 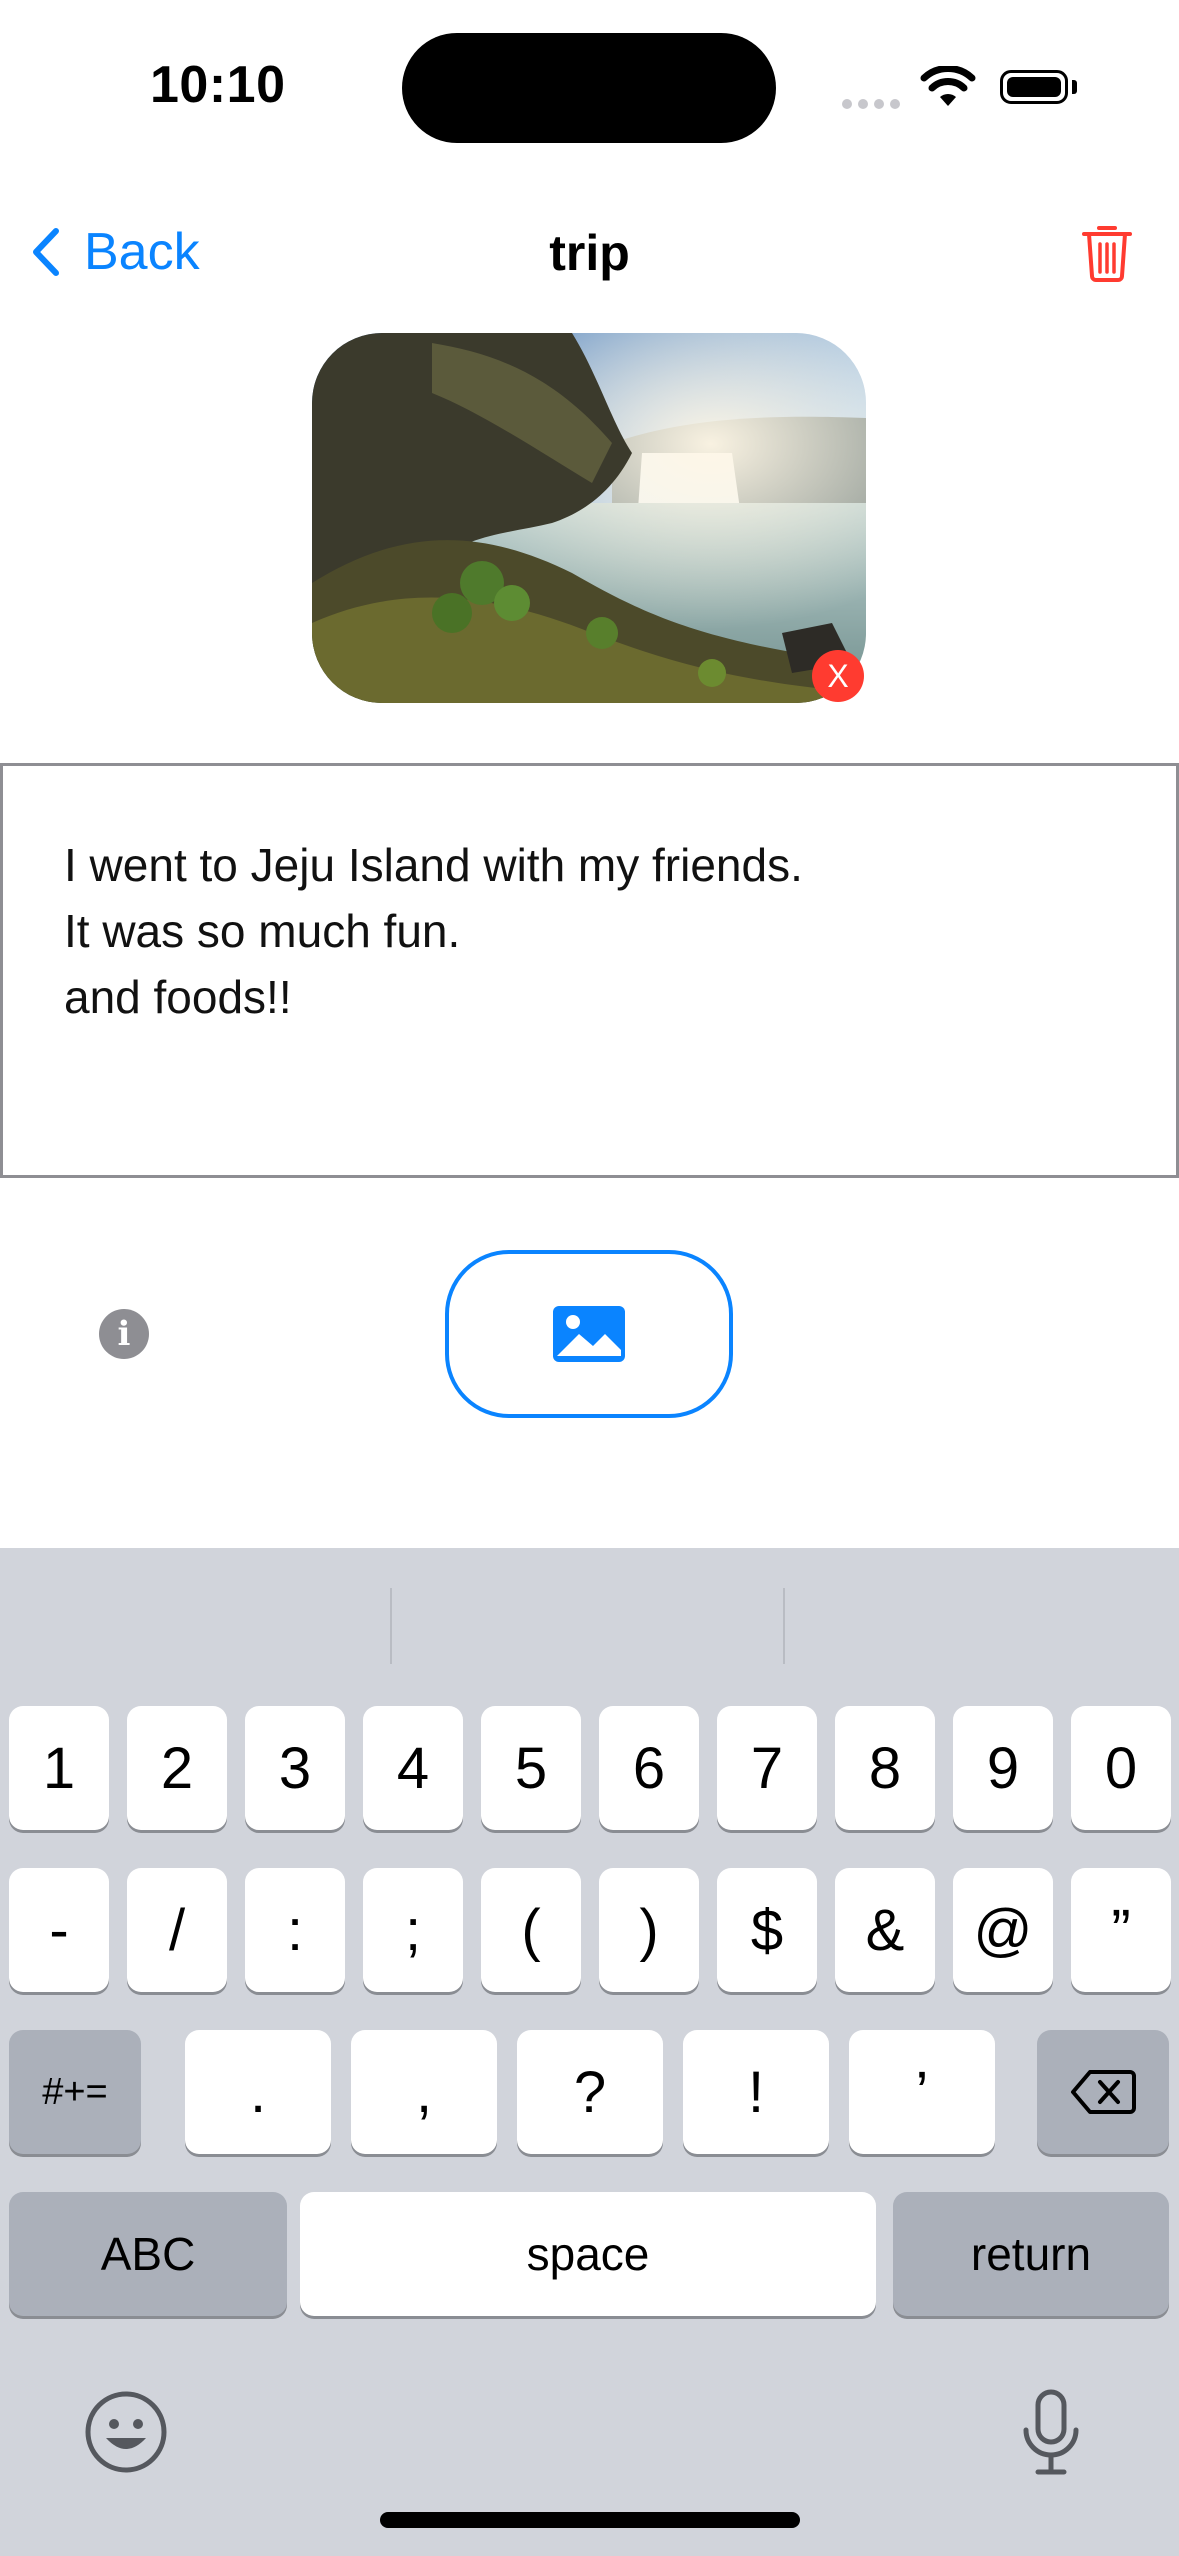 What do you see at coordinates (589, 88) in the screenshot?
I see `dynamic-island` at bounding box center [589, 88].